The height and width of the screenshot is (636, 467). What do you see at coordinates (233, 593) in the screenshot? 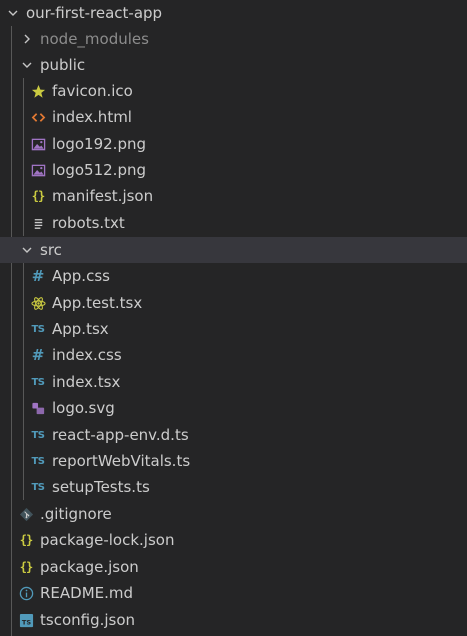
I see `file-readme-md: README.md` at bounding box center [233, 593].